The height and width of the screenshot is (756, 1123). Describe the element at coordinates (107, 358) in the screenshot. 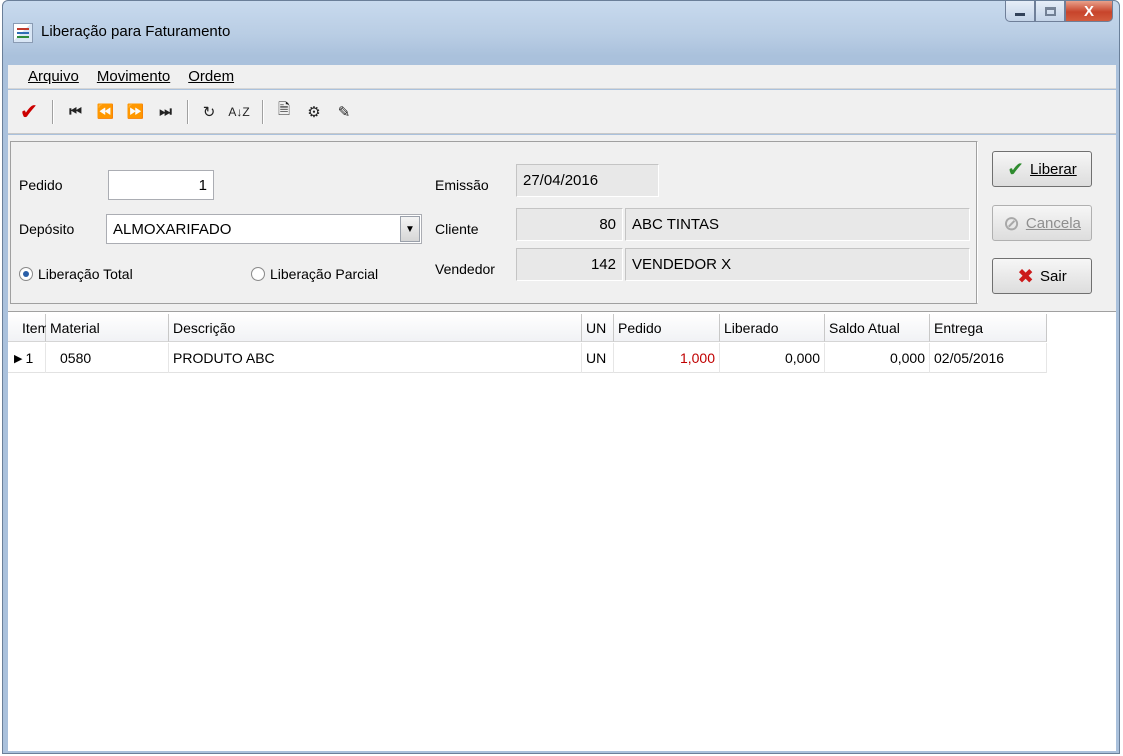

I see `cell-material: 0580` at that location.